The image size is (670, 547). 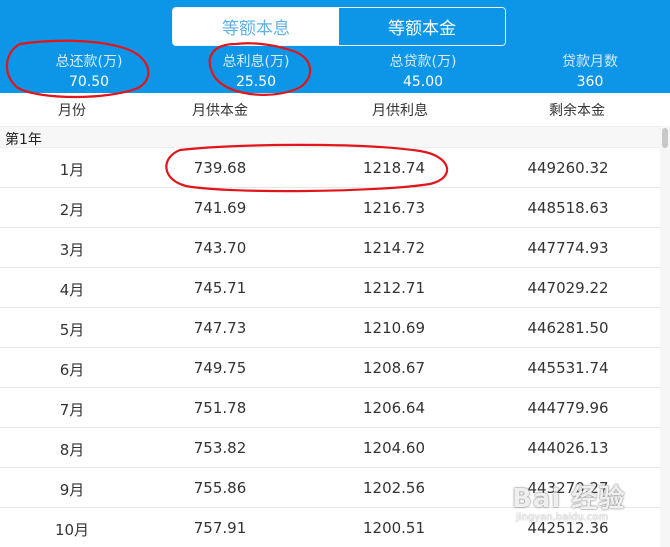 What do you see at coordinates (423, 72) in the screenshot?
I see `total-loan-summary: 总贷款(万) 45.00` at bounding box center [423, 72].